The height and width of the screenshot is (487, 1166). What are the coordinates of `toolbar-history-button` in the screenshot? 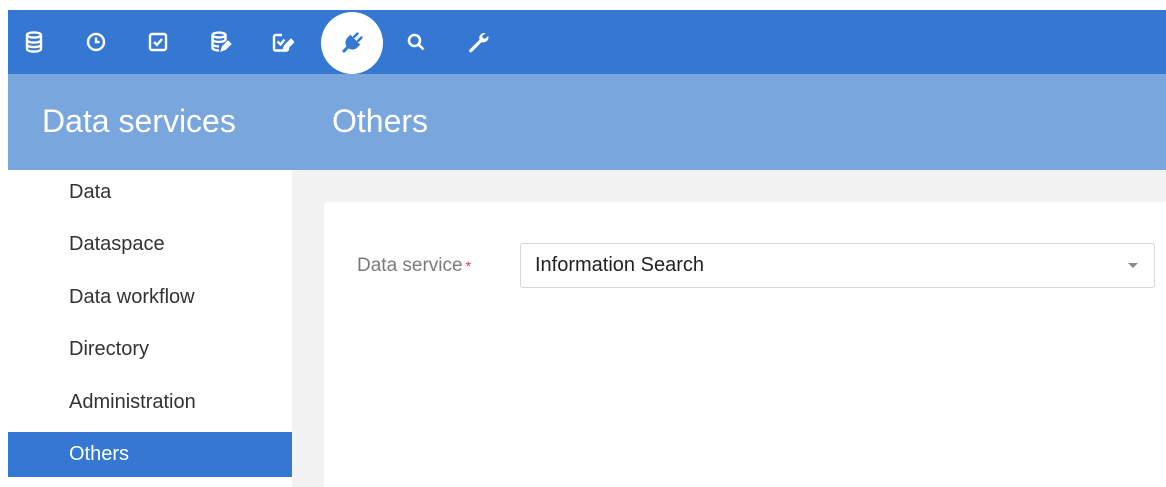 It's located at (96, 42).